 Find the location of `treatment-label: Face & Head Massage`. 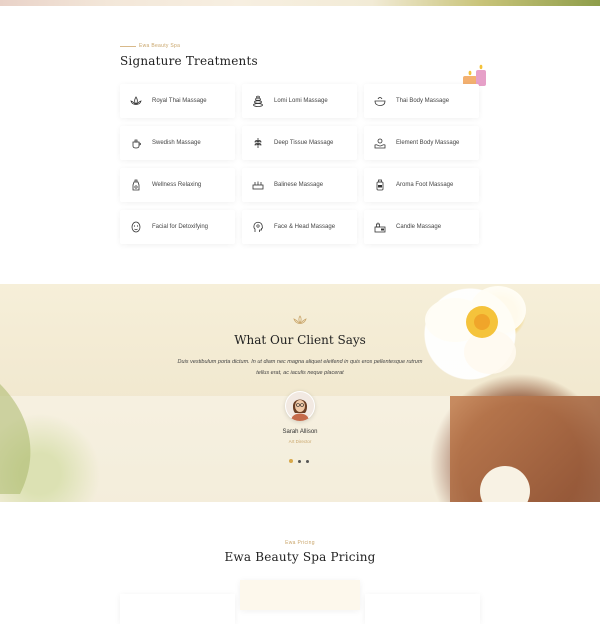

treatment-label: Face & Head Massage is located at coordinates (305, 227).